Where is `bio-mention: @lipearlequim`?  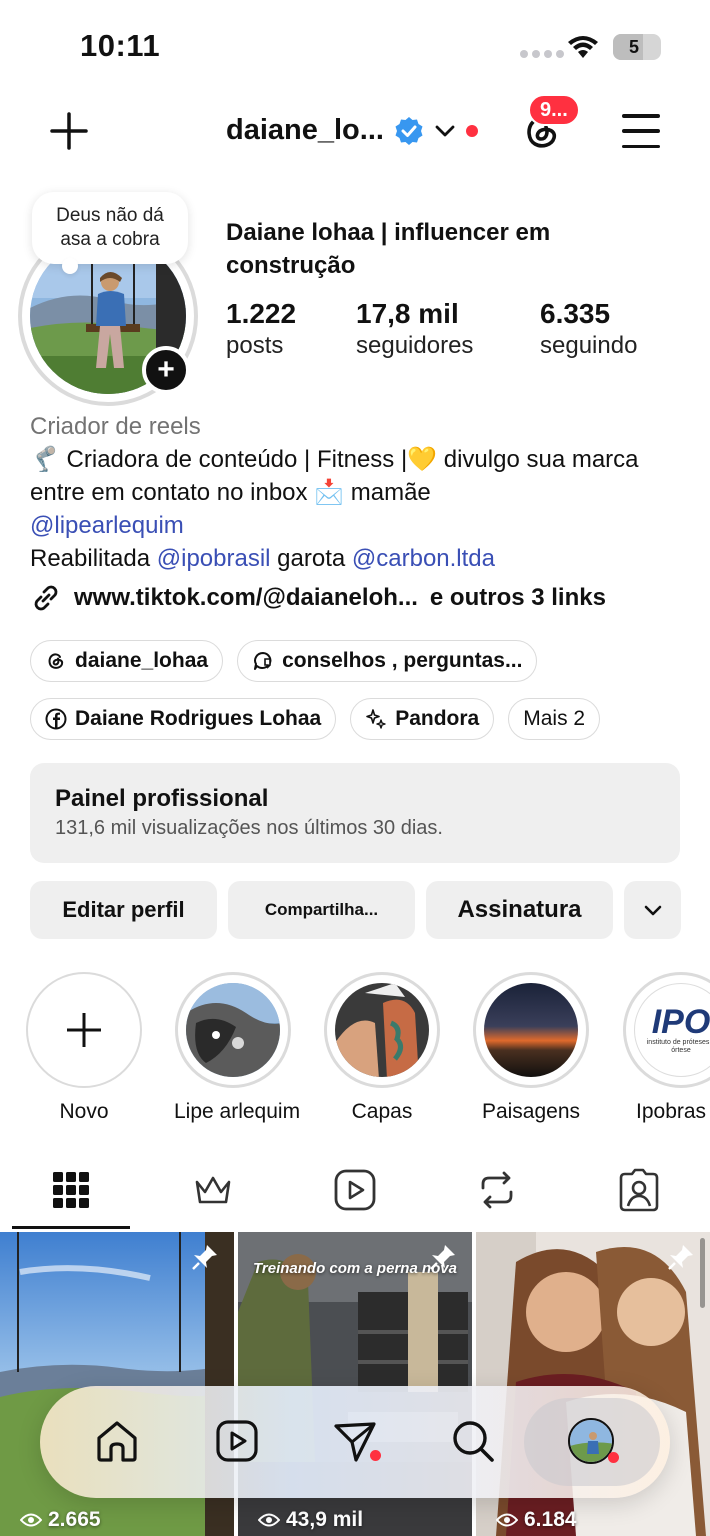
bio-mention: @lipearlequim is located at coordinates (107, 525).